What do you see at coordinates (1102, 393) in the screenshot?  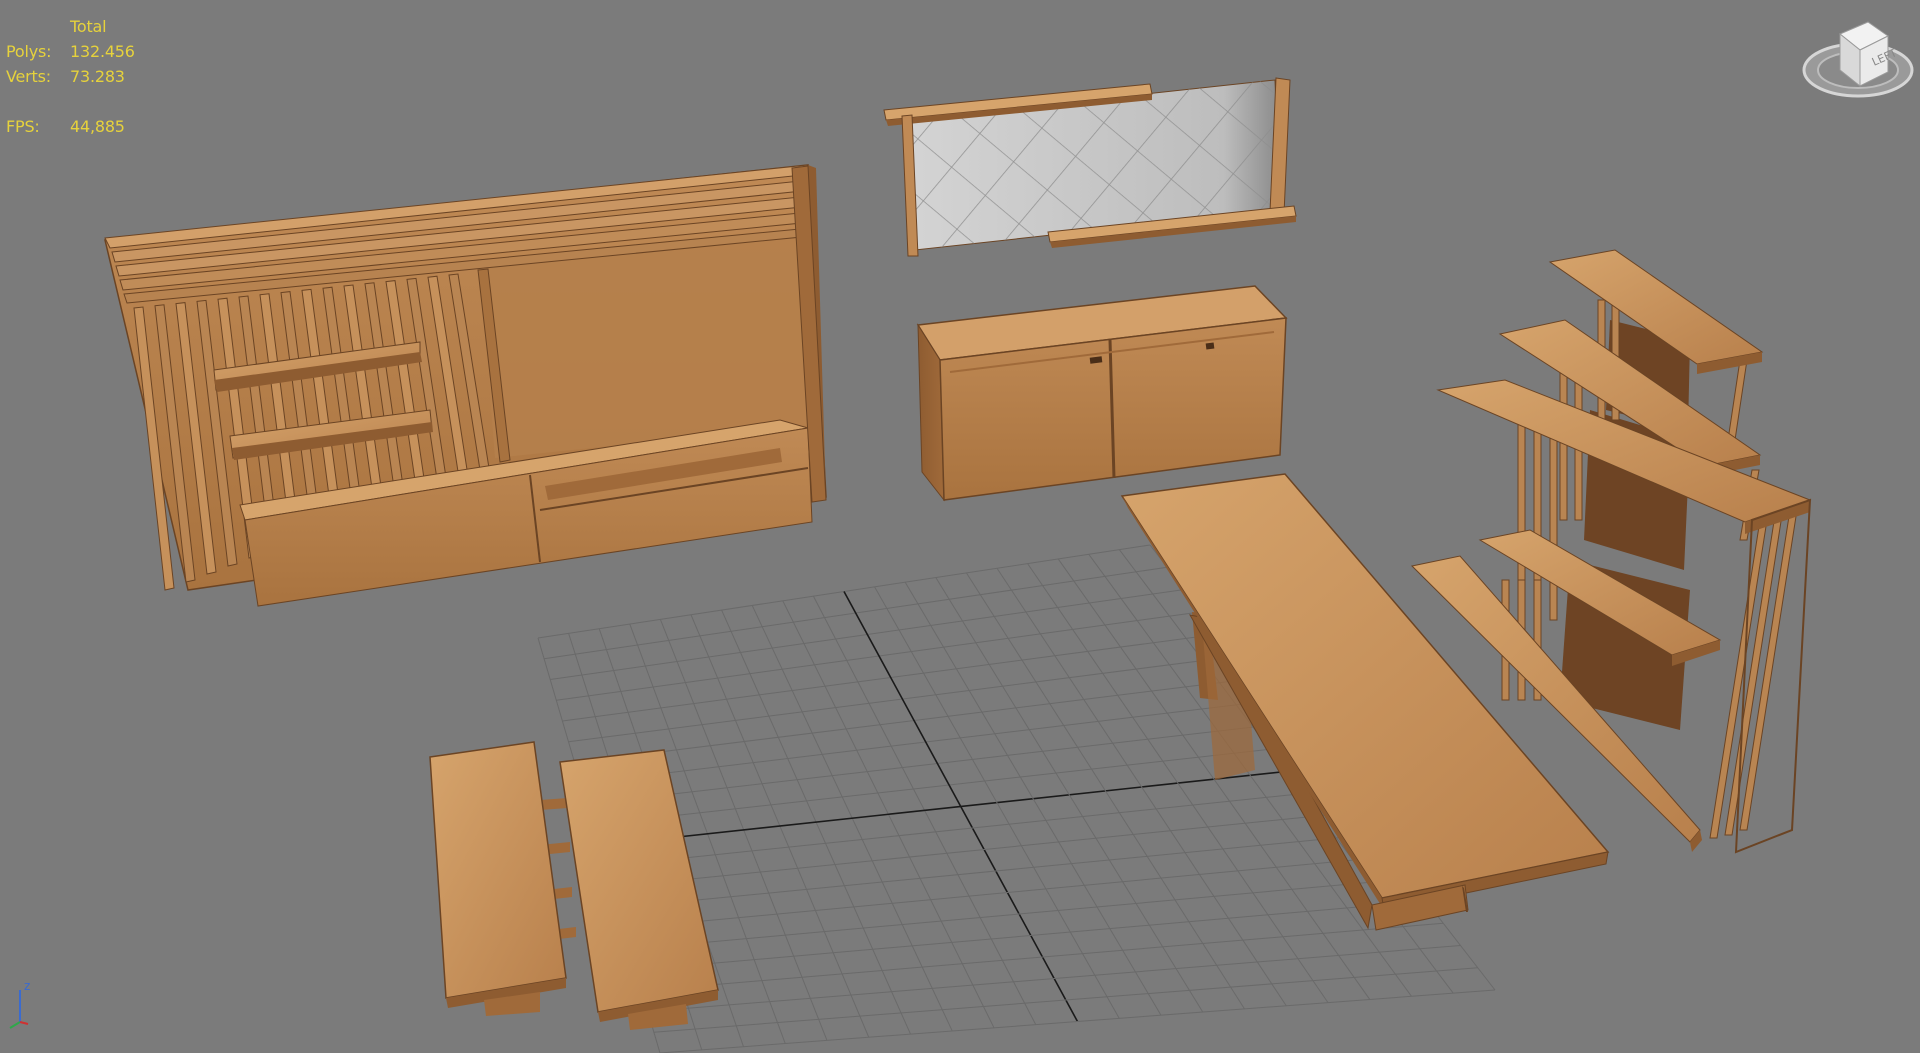 I see `sideboard-cabinet-model` at bounding box center [1102, 393].